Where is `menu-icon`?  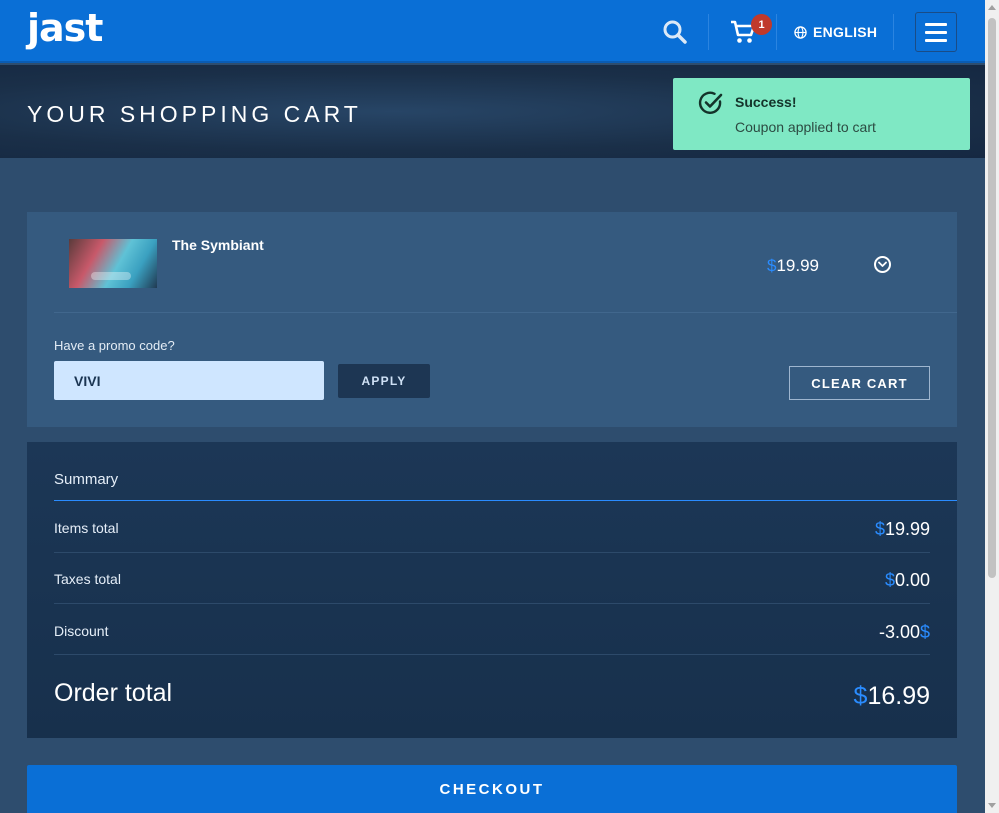
menu-icon is located at coordinates (936, 24).